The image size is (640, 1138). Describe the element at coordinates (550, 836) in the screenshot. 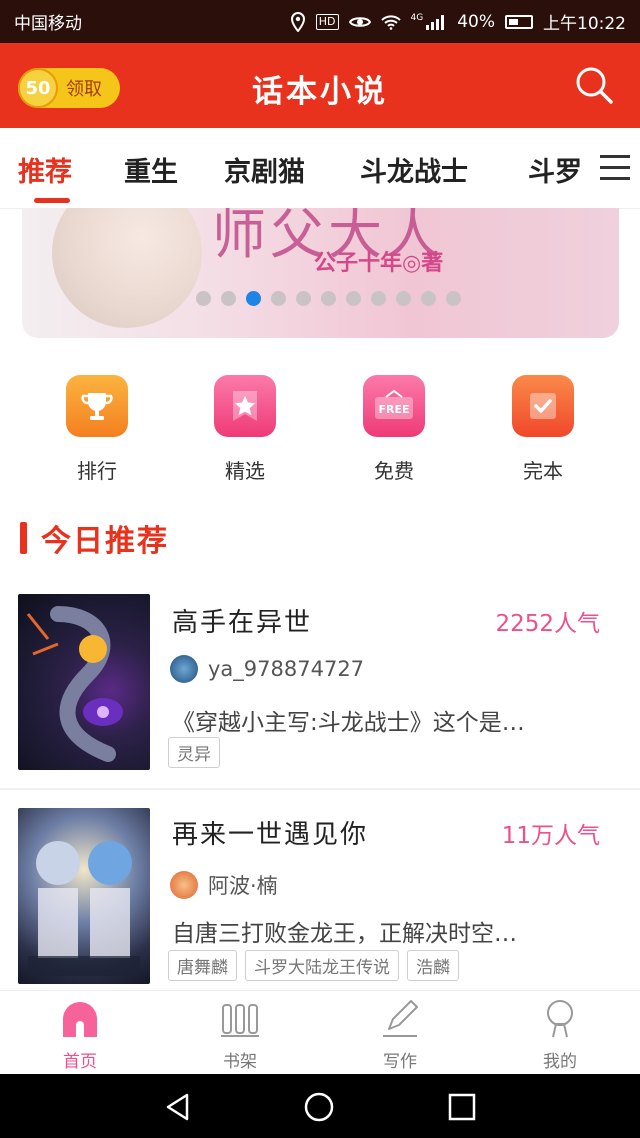

I see `book-popularity: 11万人气` at that location.